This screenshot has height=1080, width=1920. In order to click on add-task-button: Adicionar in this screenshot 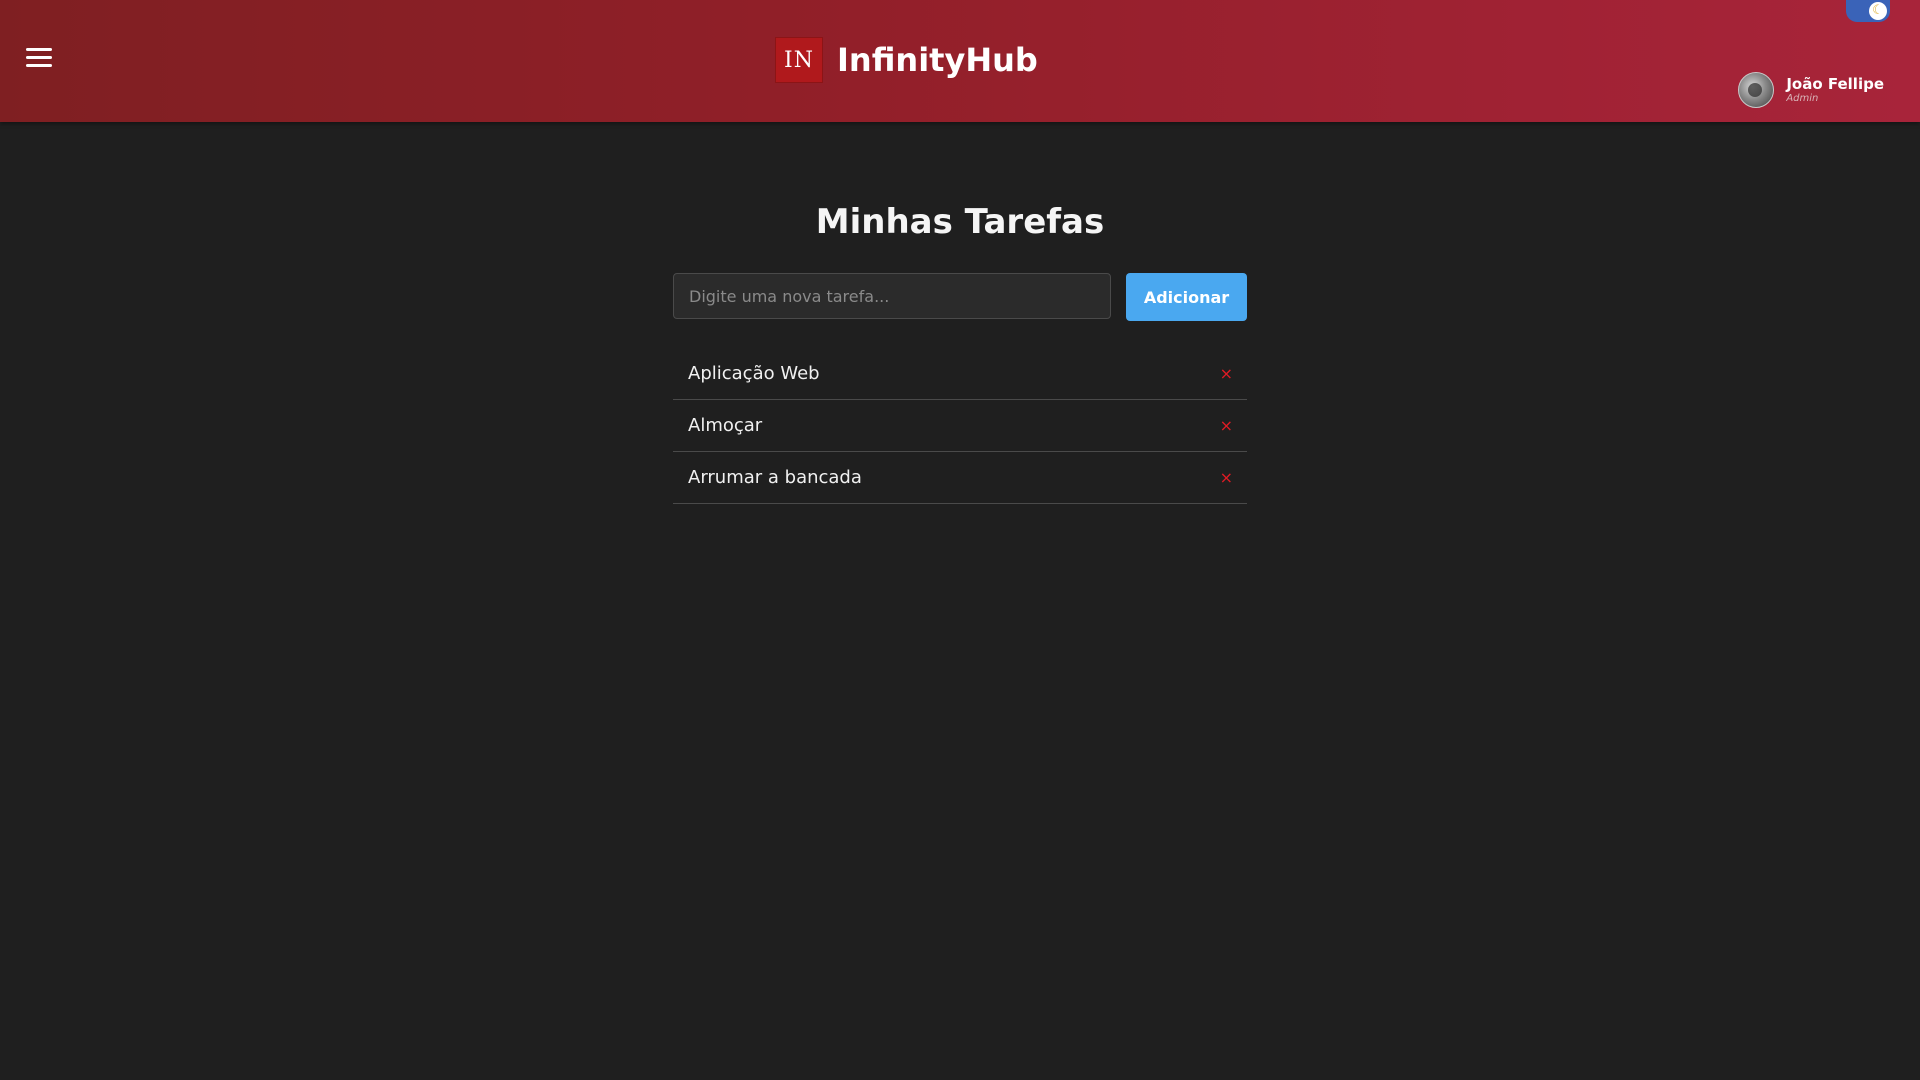, I will do `click(1186, 297)`.